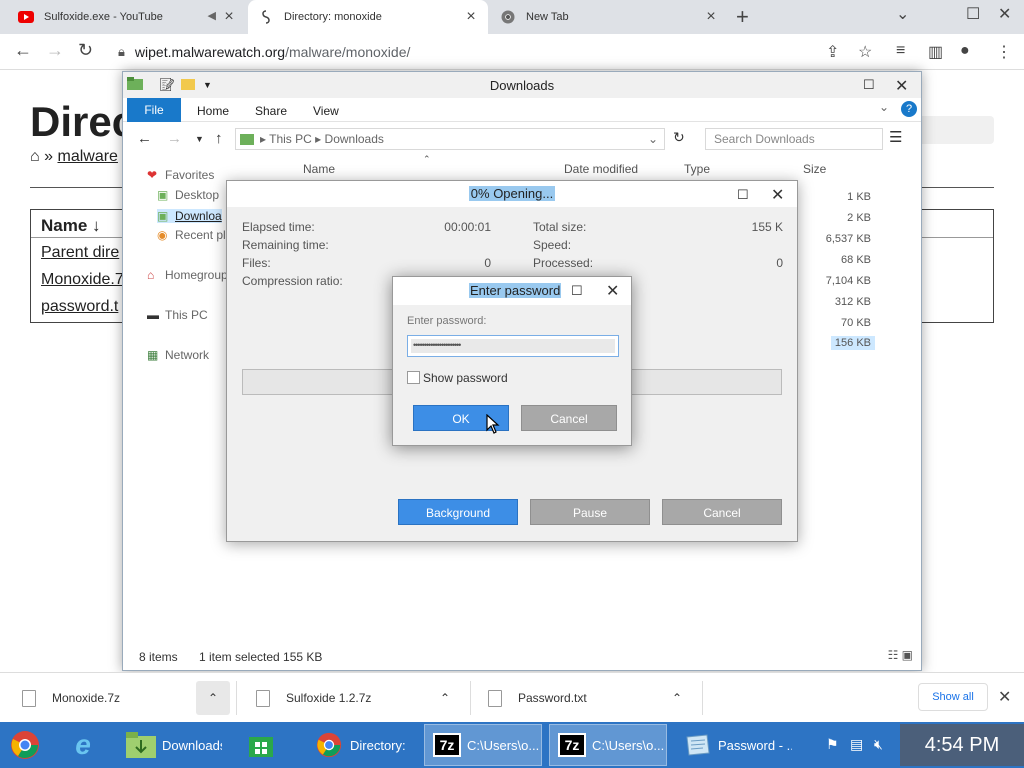 This screenshot has width=1024, height=768. I want to click on path-bar: ▸ This PC ▸ Downloads ⌄, so click(450, 139).